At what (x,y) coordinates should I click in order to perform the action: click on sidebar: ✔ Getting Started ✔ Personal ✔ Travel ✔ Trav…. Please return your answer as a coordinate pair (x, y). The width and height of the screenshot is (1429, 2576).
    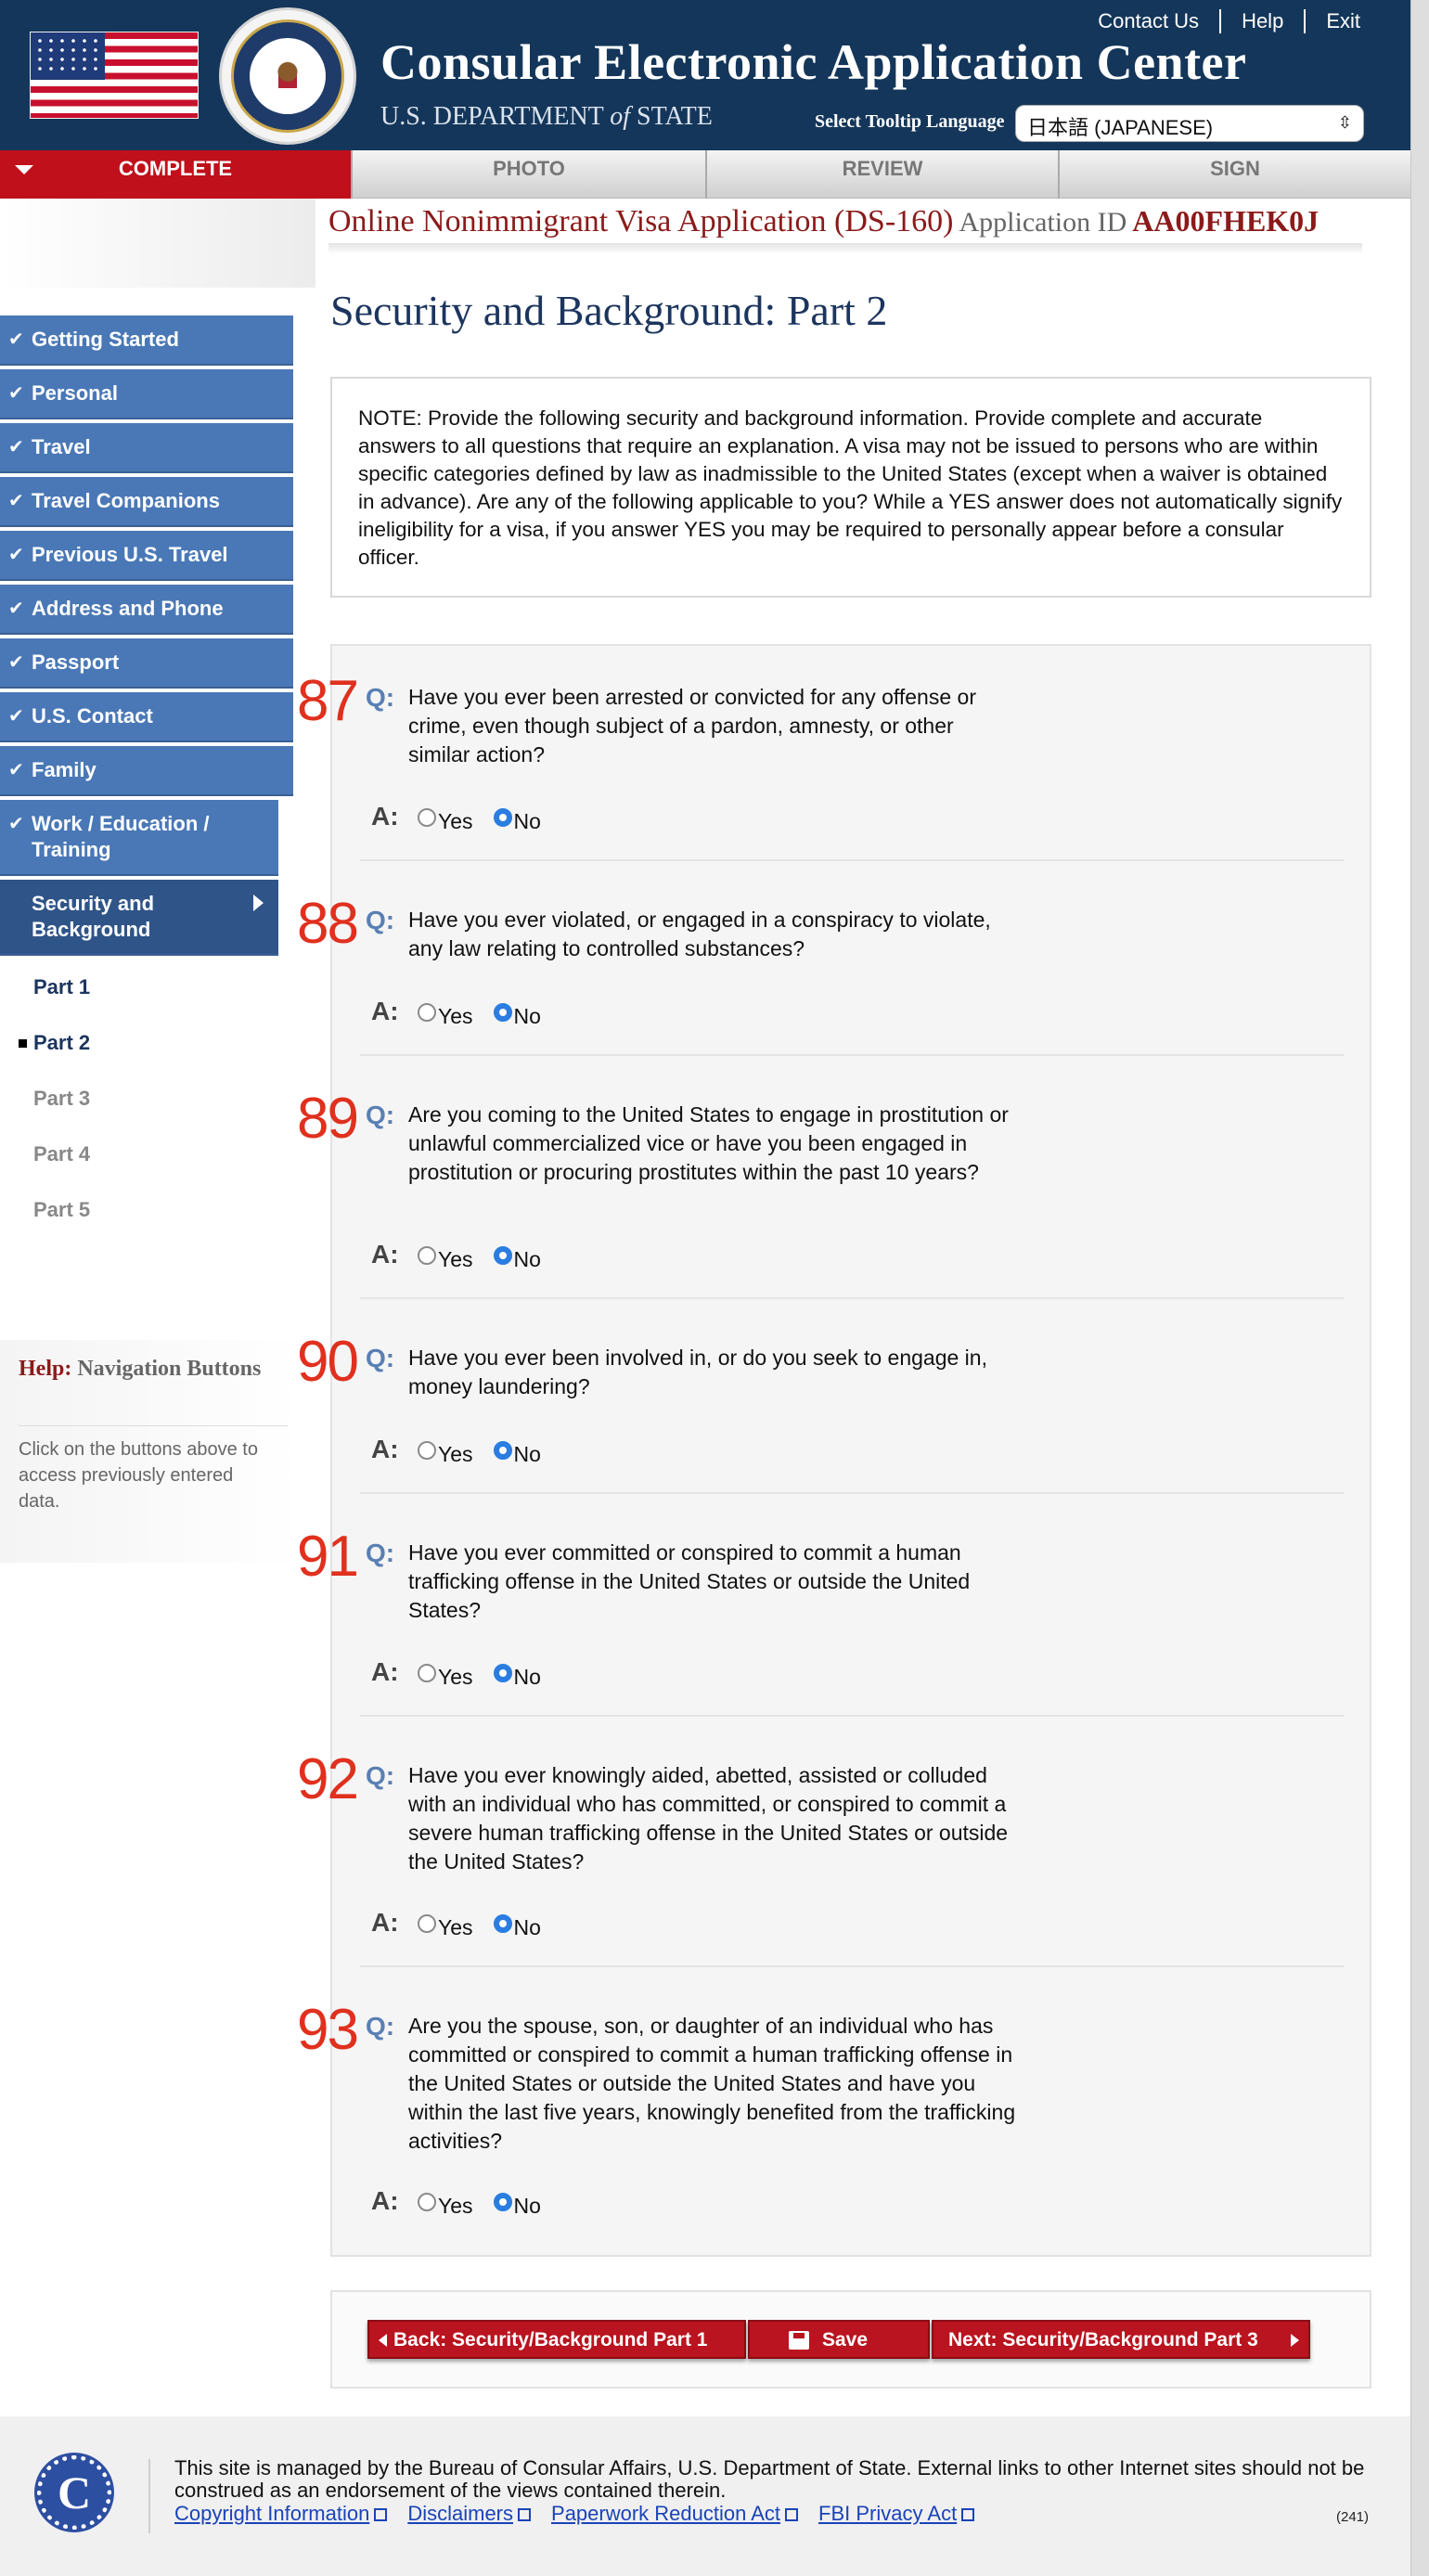
    Looking at the image, I should click on (146, 777).